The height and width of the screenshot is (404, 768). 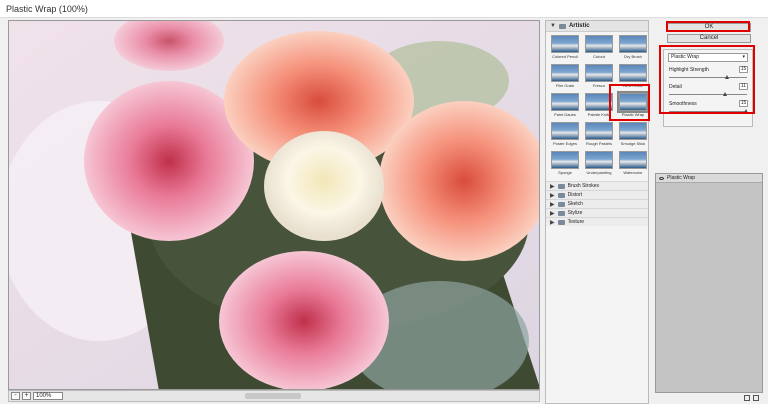 I want to click on filter-thumbnail-label: Sponge, so click(x=565, y=172).